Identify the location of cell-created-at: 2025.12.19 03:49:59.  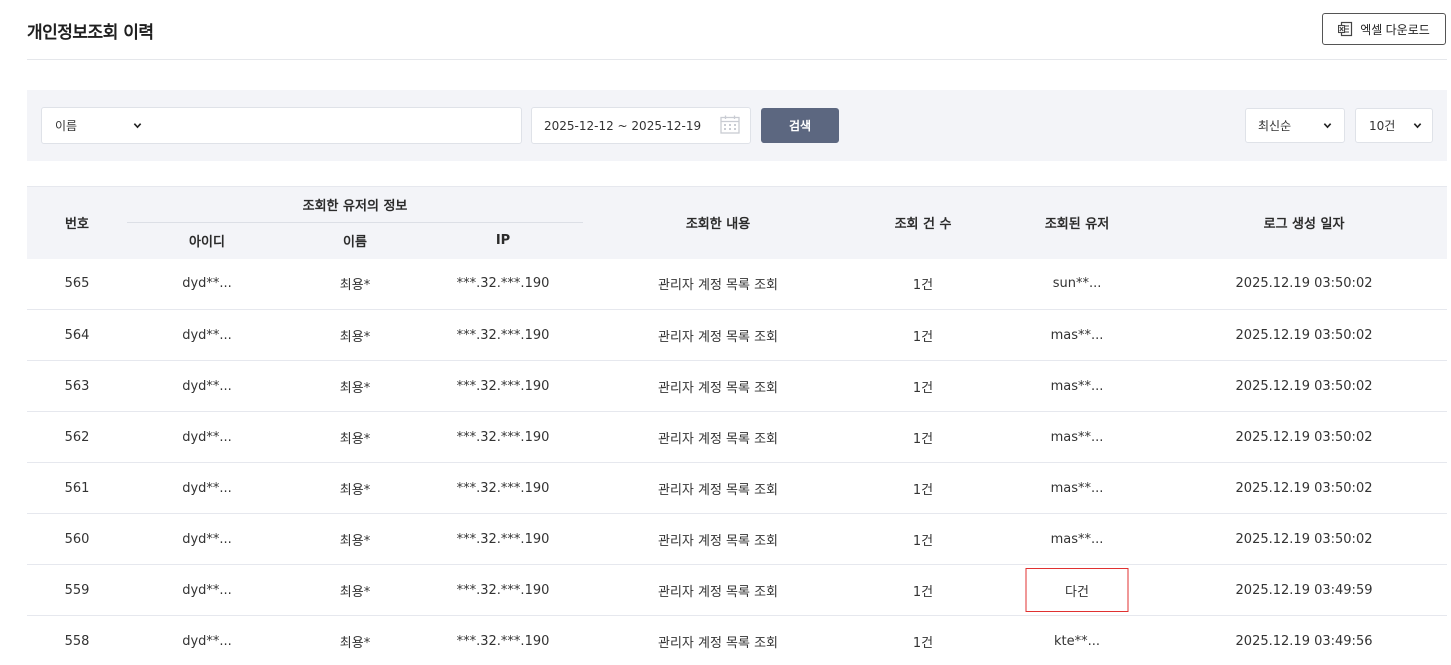
(1304, 590).